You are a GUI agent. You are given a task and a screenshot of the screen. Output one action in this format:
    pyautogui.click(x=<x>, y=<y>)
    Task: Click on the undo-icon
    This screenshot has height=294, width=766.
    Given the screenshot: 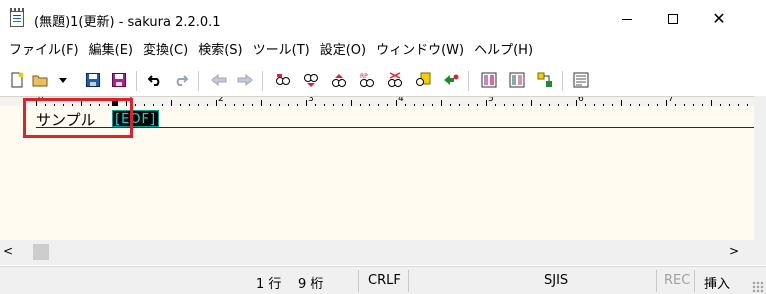 What is the action you would take?
    pyautogui.click(x=155, y=80)
    